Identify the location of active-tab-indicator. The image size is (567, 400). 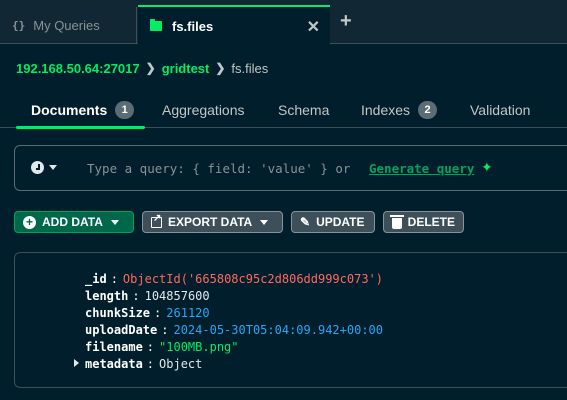
(80, 127).